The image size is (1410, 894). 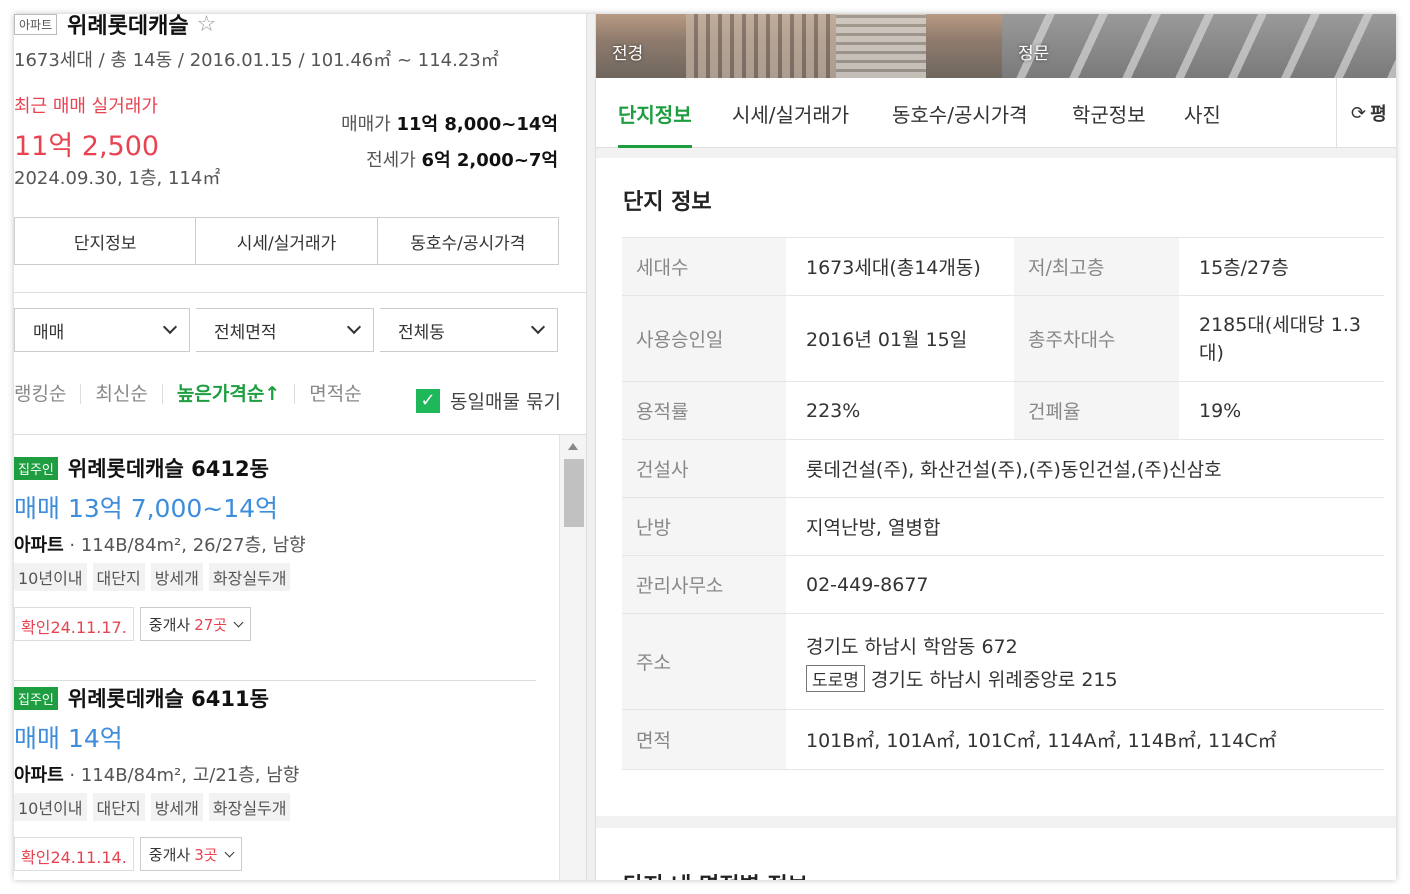 I want to click on recent-trade-meta: 2024.09.30, 1층, 114㎡, so click(x=117, y=178).